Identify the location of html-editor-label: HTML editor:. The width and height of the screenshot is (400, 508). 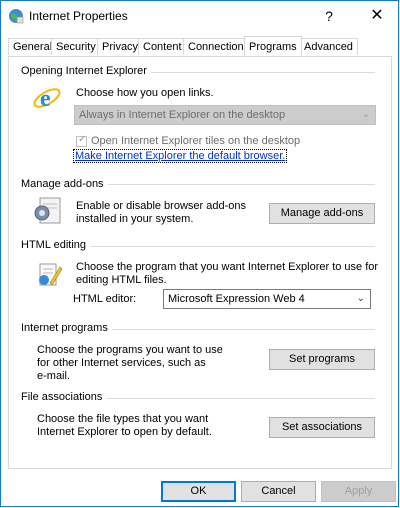
(105, 299).